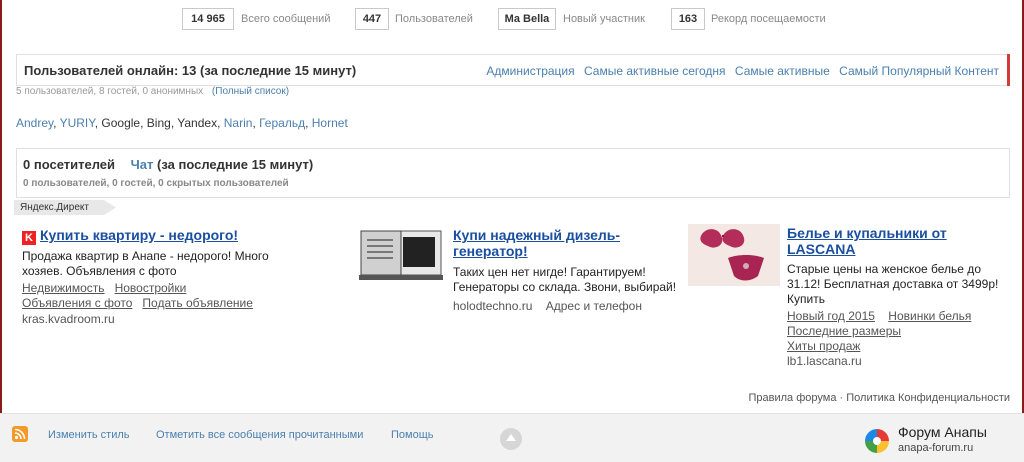 The image size is (1024, 462). I want to click on link-most-active-today: Самые активные сегодня, so click(655, 71).